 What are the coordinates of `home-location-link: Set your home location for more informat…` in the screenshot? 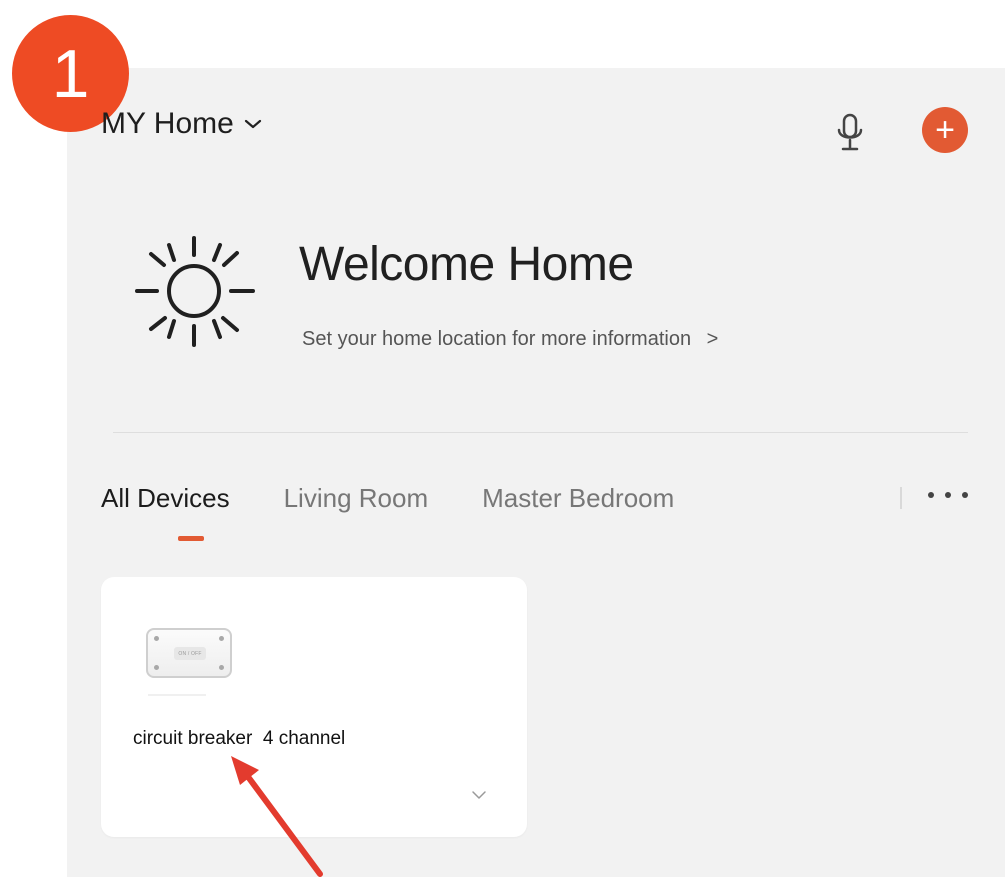 It's located at (510, 339).